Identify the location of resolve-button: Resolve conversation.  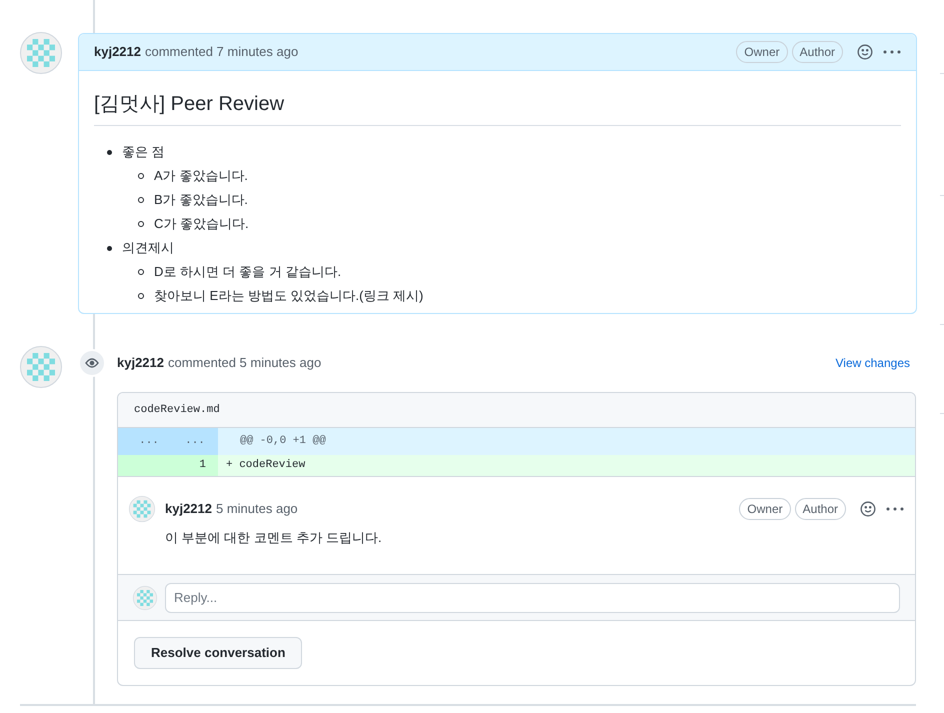
(218, 653).